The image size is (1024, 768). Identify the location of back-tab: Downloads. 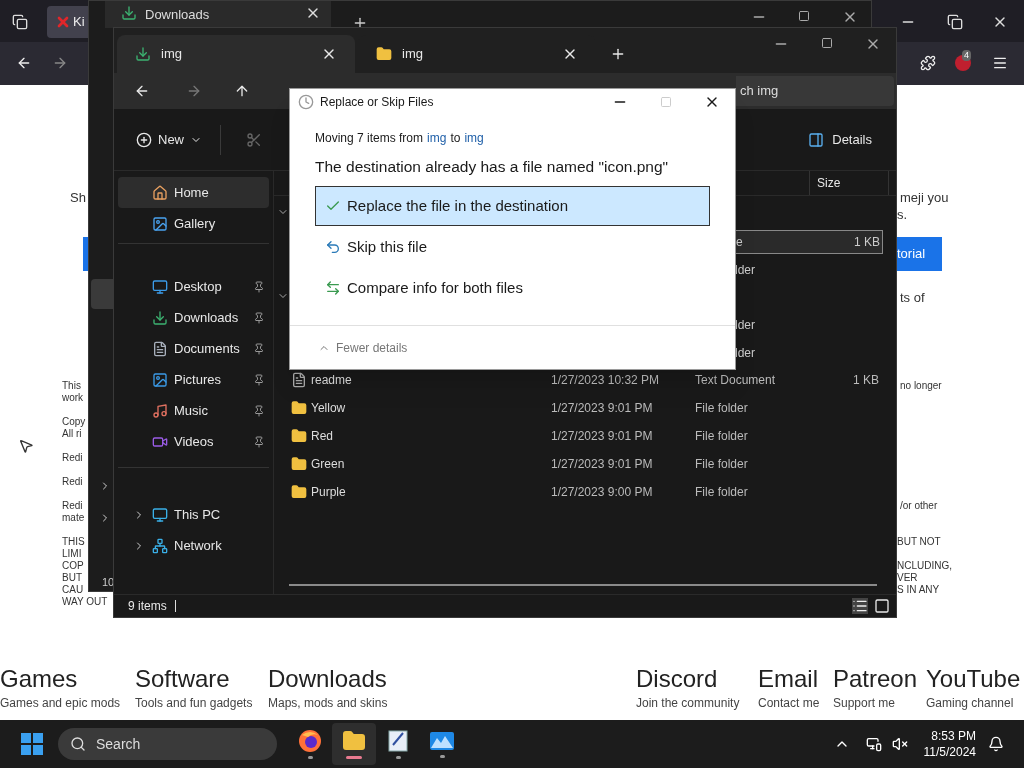
(218, 14).